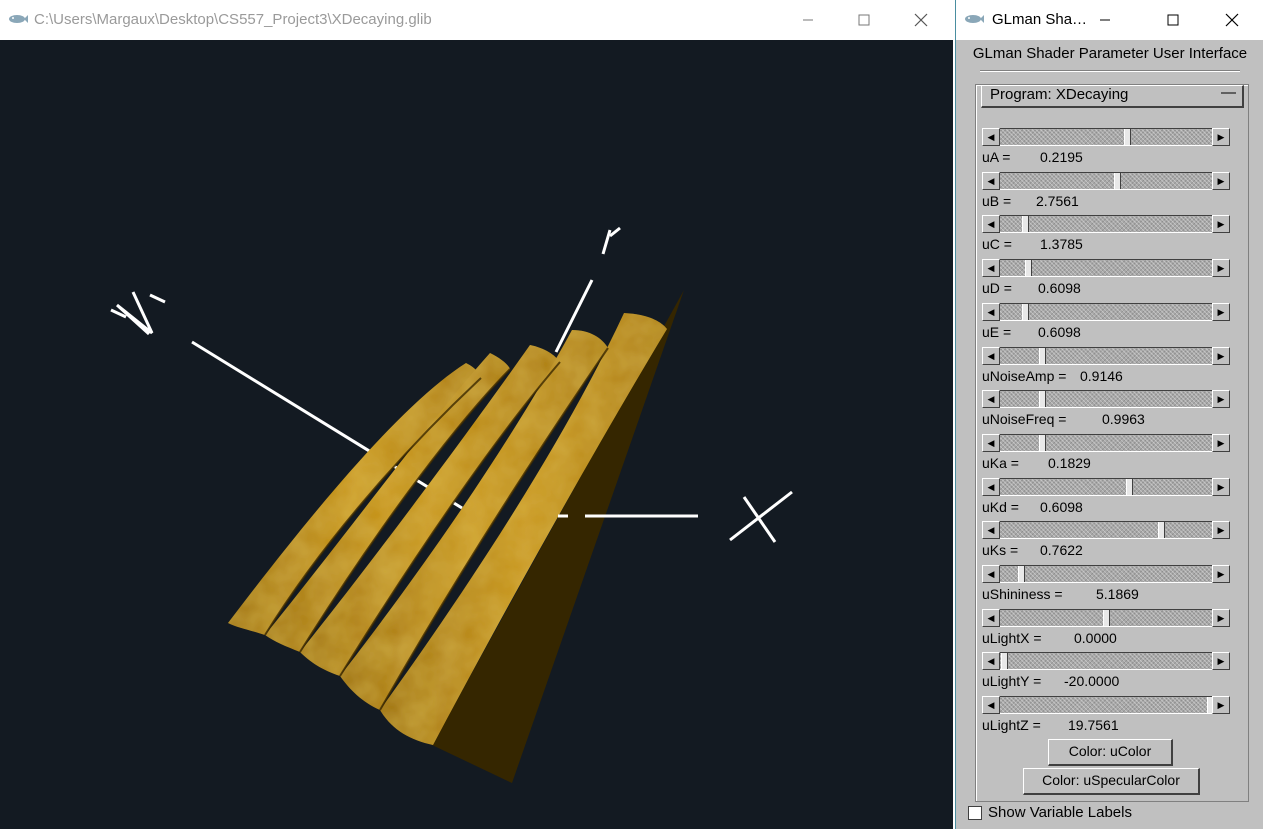 The height and width of the screenshot is (829, 1263). What do you see at coordinates (1060, 812) in the screenshot?
I see `show-labels-text: Show Variable Labels` at bounding box center [1060, 812].